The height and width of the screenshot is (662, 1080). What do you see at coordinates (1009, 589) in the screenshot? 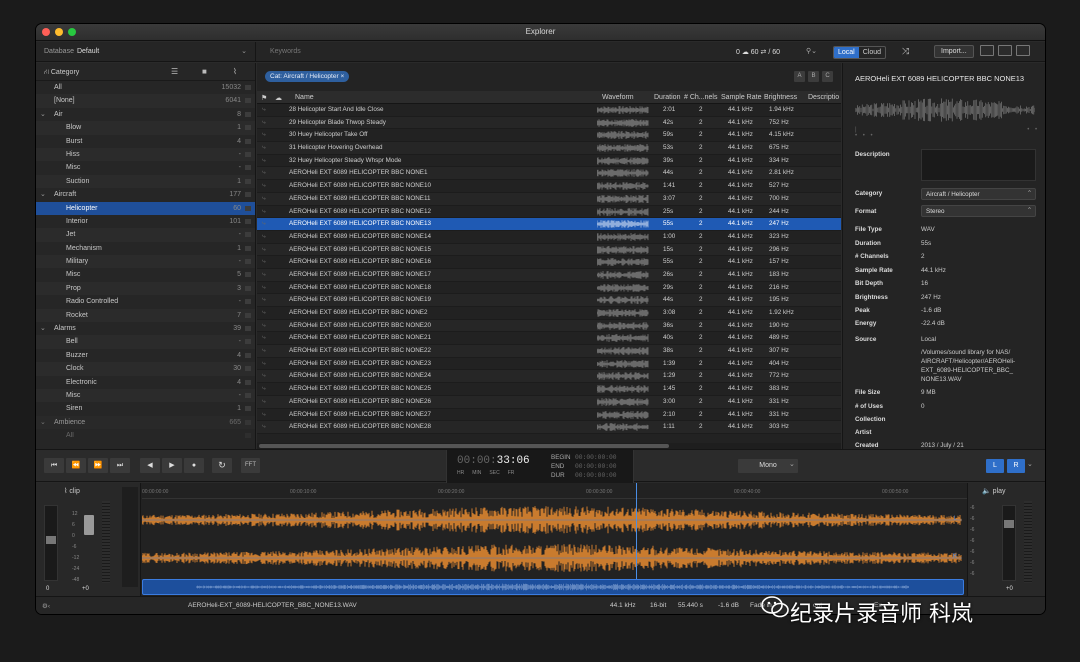
I see `play-gain-value: +0` at bounding box center [1009, 589].